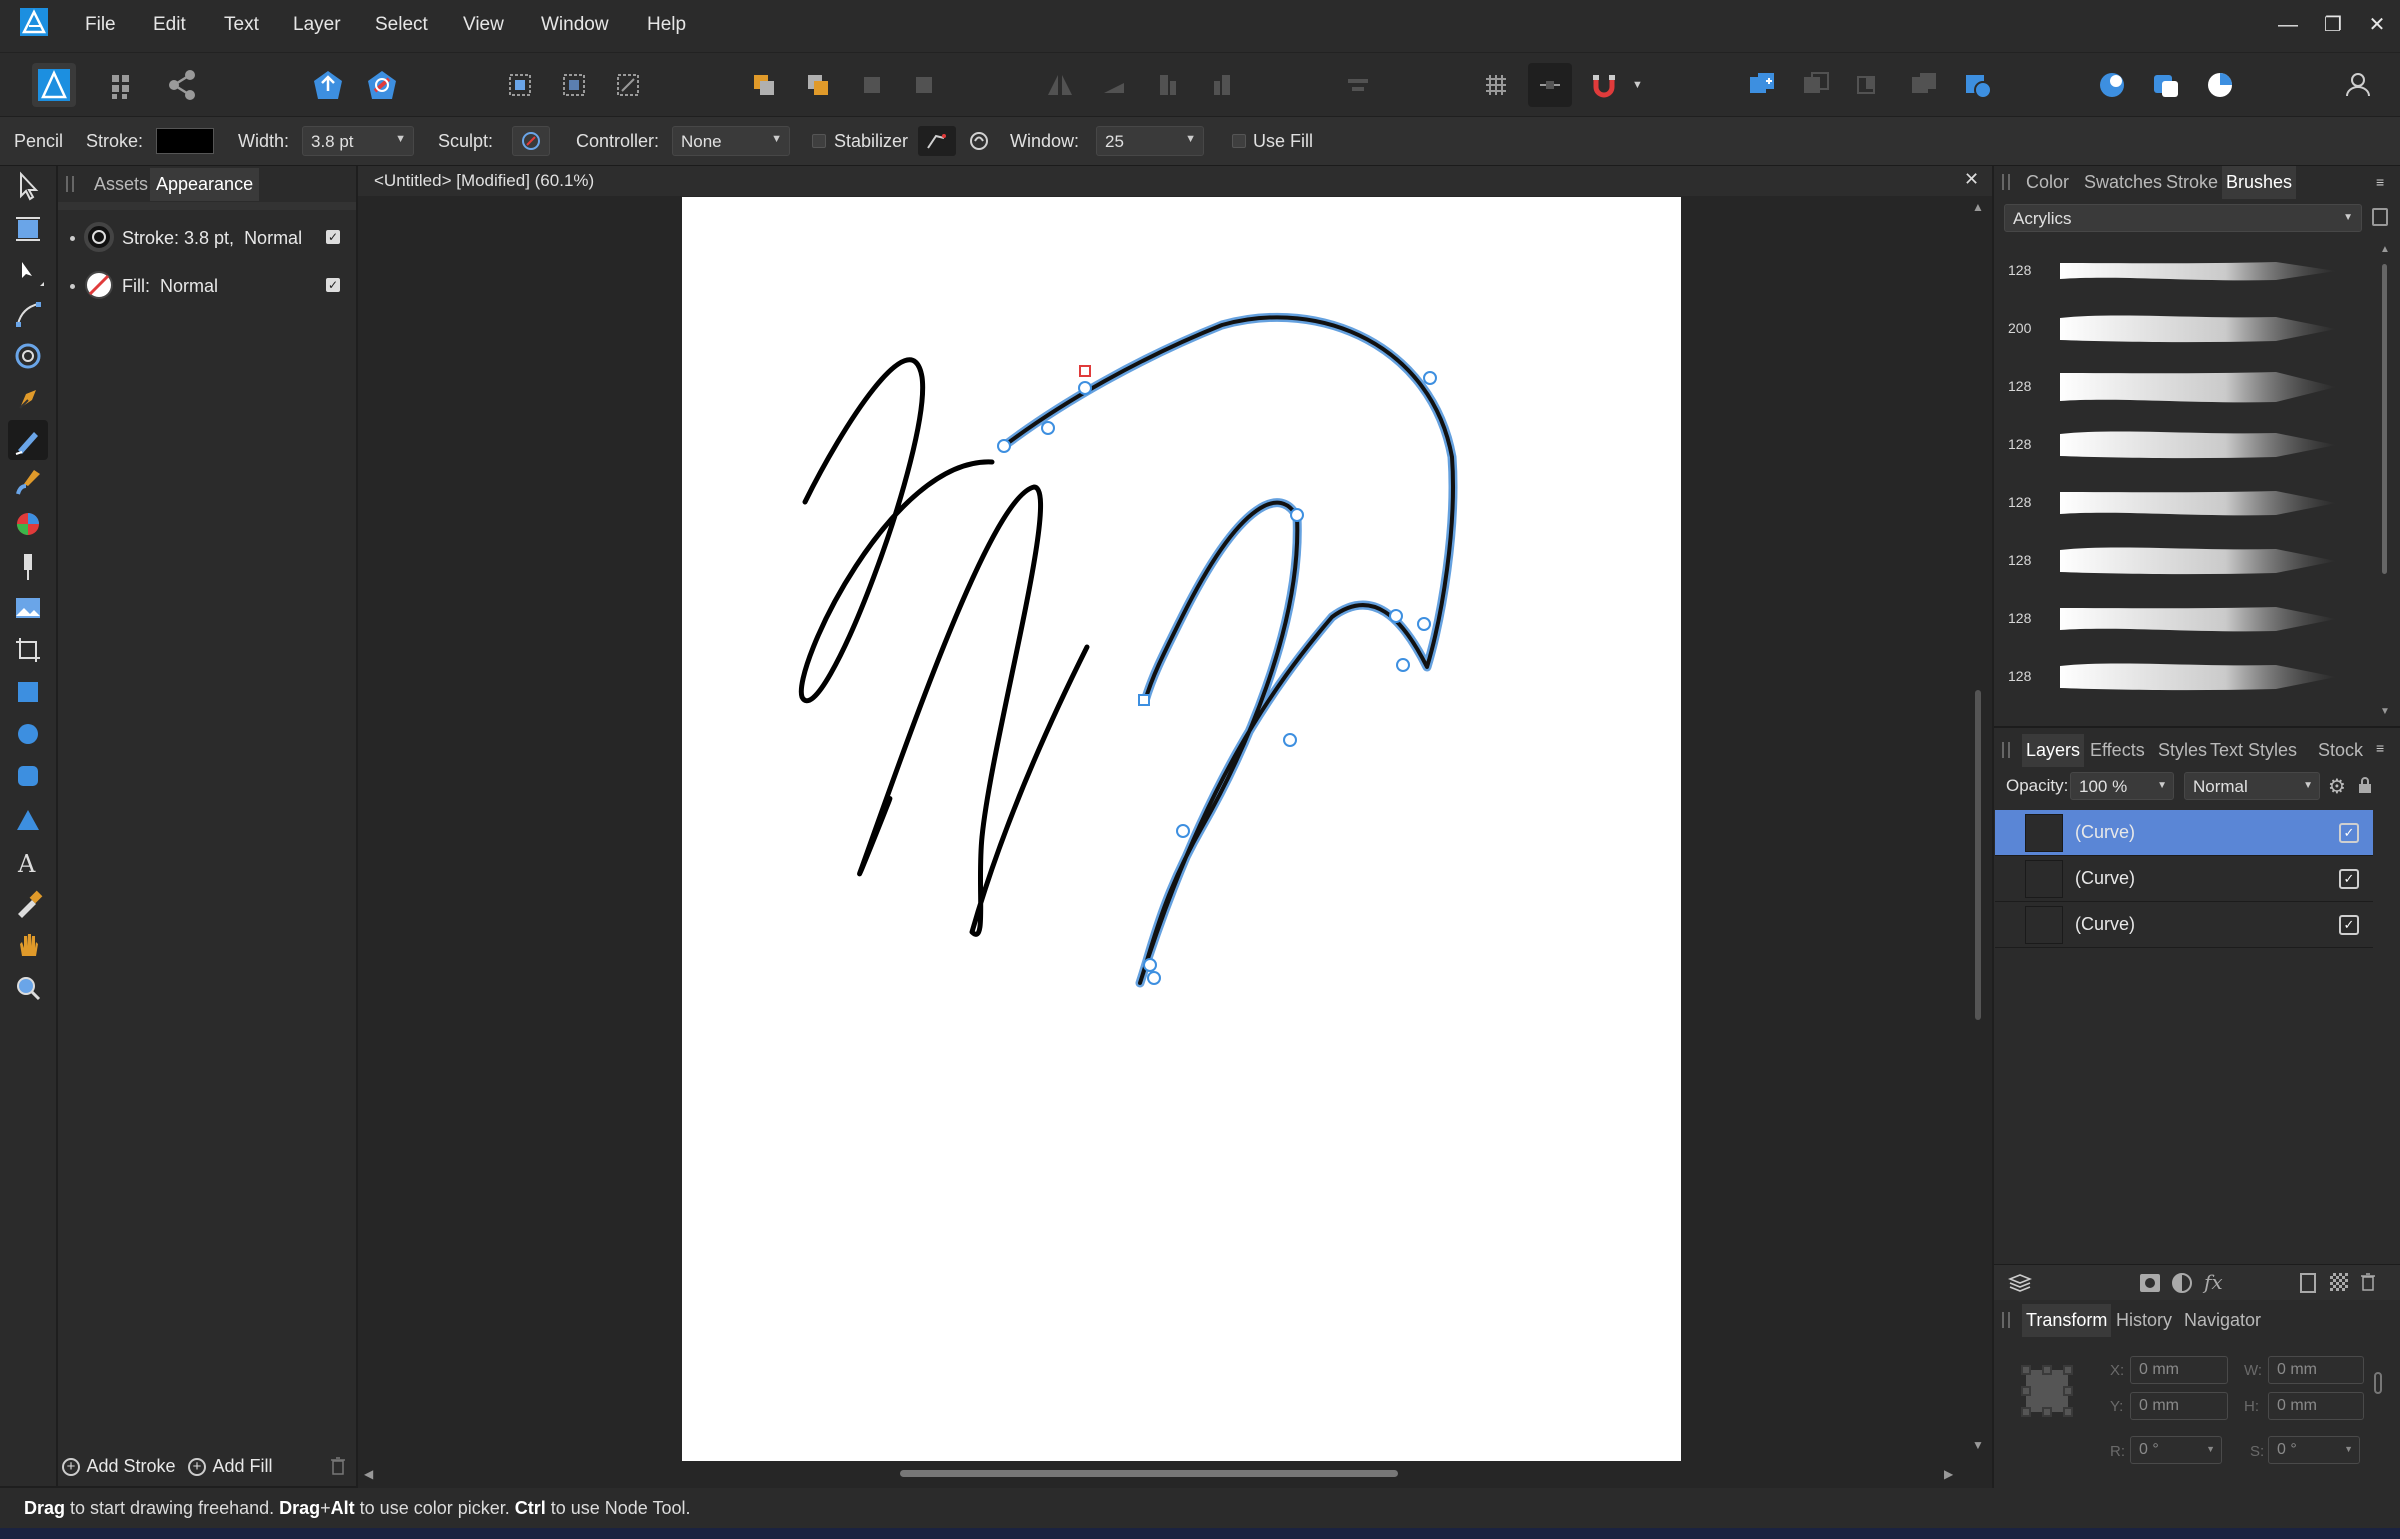 The image size is (2400, 1539). Describe the element at coordinates (1978, 207) in the screenshot. I see `scroll-up-icon: ▲` at that location.